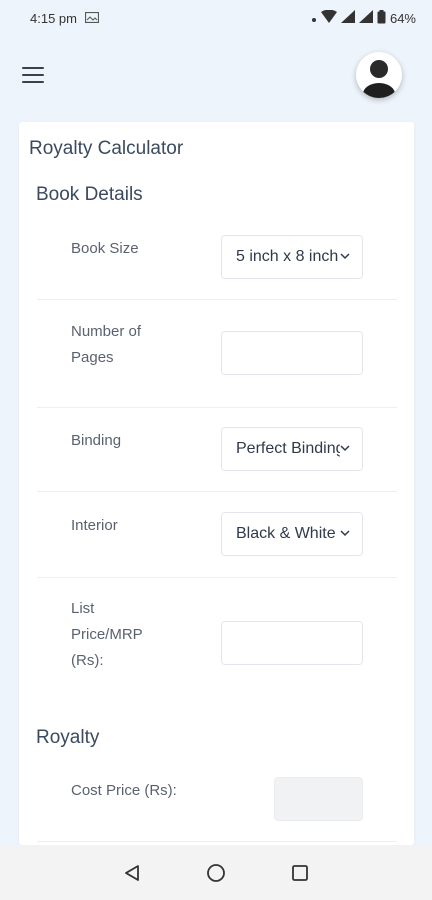 Image resolution: width=432 pixels, height=900 pixels. I want to click on cost-price-output, so click(318, 799).